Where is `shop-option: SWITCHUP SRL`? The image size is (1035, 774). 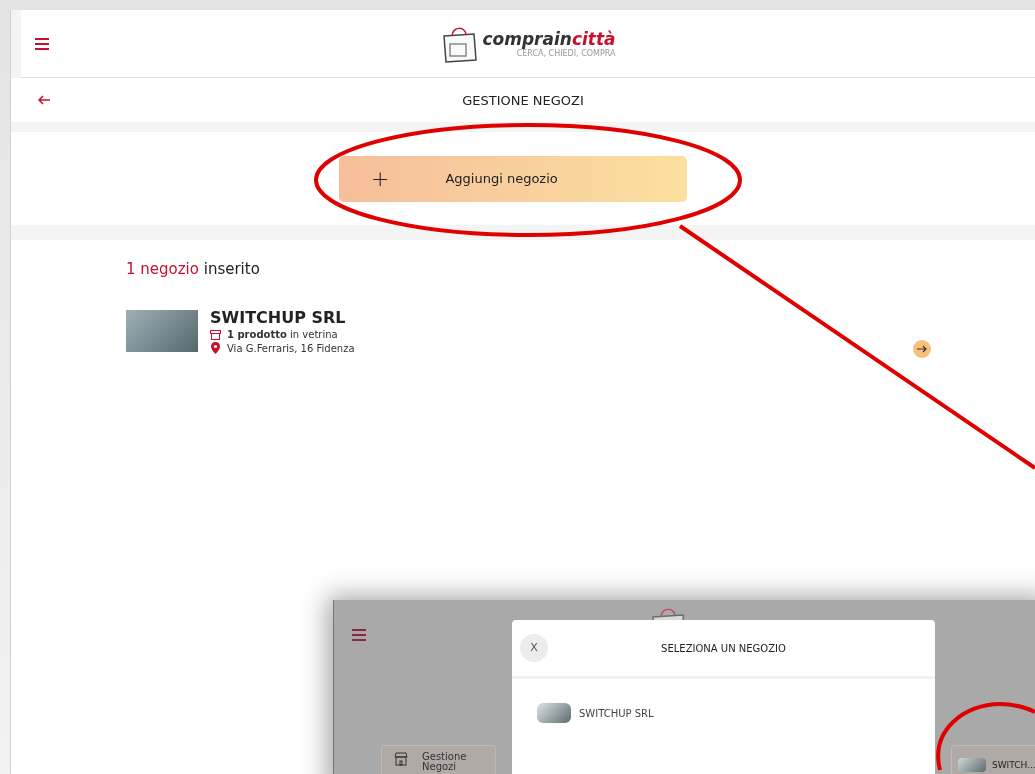
shop-option: SWITCHUP SRL is located at coordinates (616, 713).